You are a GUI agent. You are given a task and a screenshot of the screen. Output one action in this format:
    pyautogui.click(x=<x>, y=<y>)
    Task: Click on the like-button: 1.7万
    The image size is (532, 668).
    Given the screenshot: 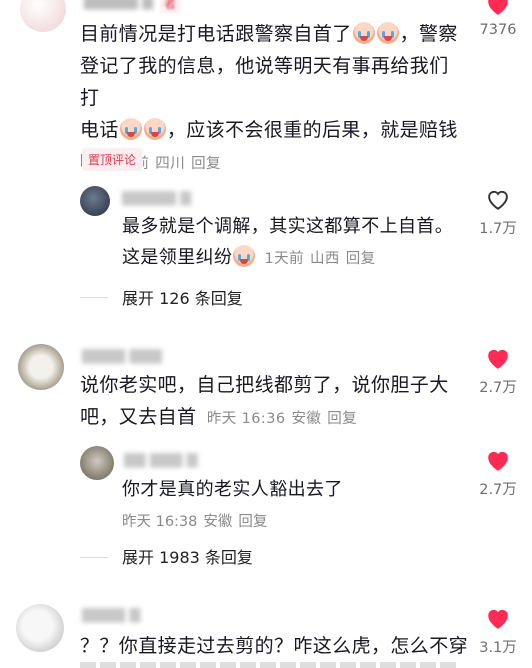 What is the action you would take?
    pyautogui.click(x=498, y=212)
    